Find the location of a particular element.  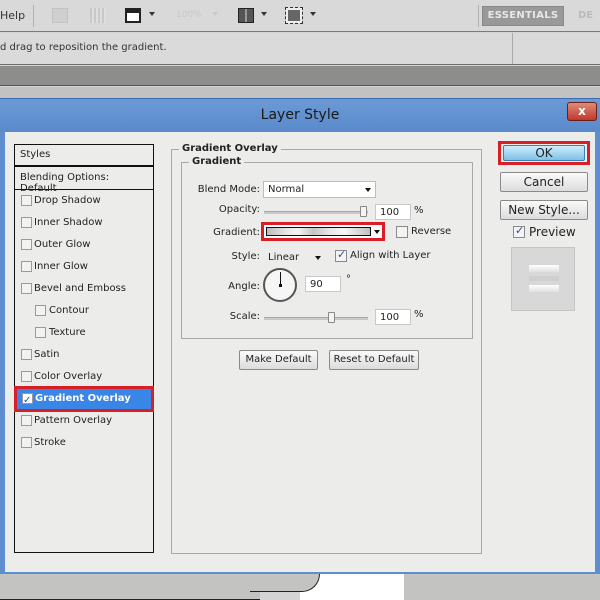

reset-to-default-button: Reset to Default is located at coordinates (374, 360).